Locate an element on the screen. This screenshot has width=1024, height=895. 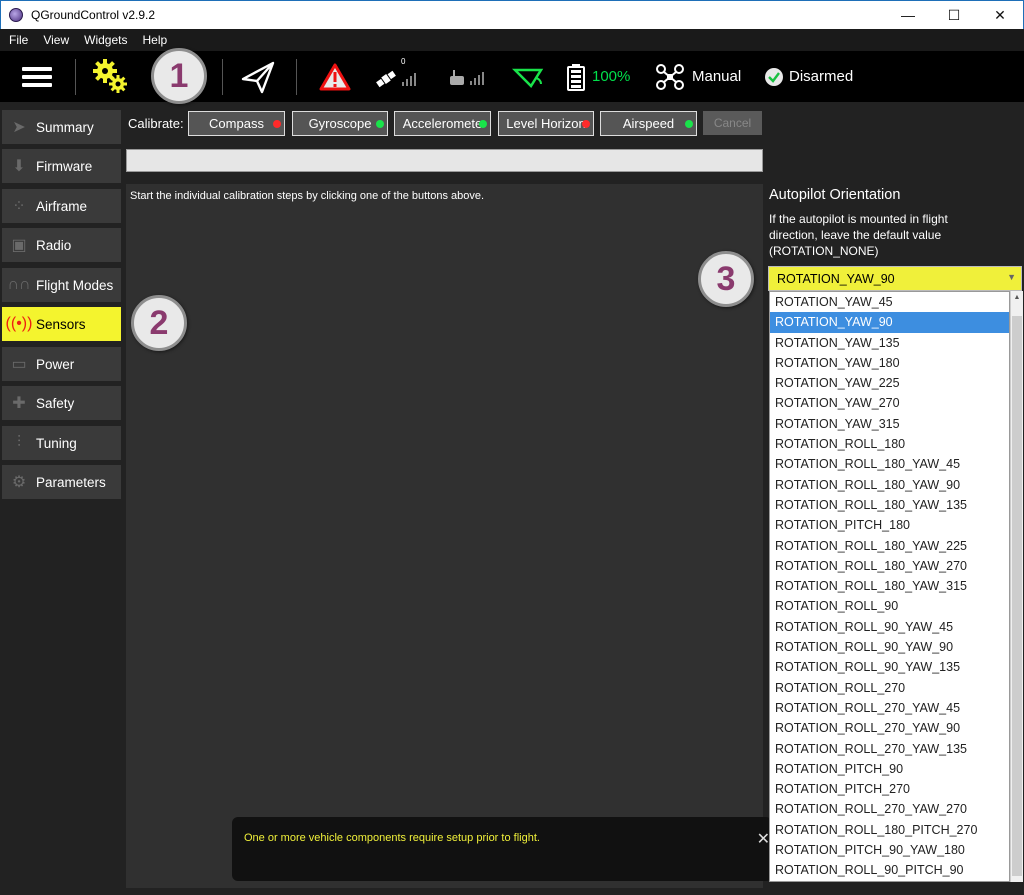
orientation-option: ROTATION_YAW_270 is located at coordinates (889, 403).